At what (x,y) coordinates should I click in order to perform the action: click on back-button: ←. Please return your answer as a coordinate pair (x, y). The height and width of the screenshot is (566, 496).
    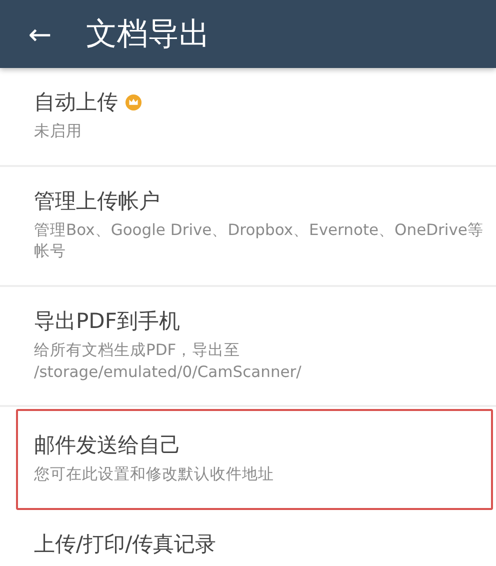
    Looking at the image, I should click on (40, 34).